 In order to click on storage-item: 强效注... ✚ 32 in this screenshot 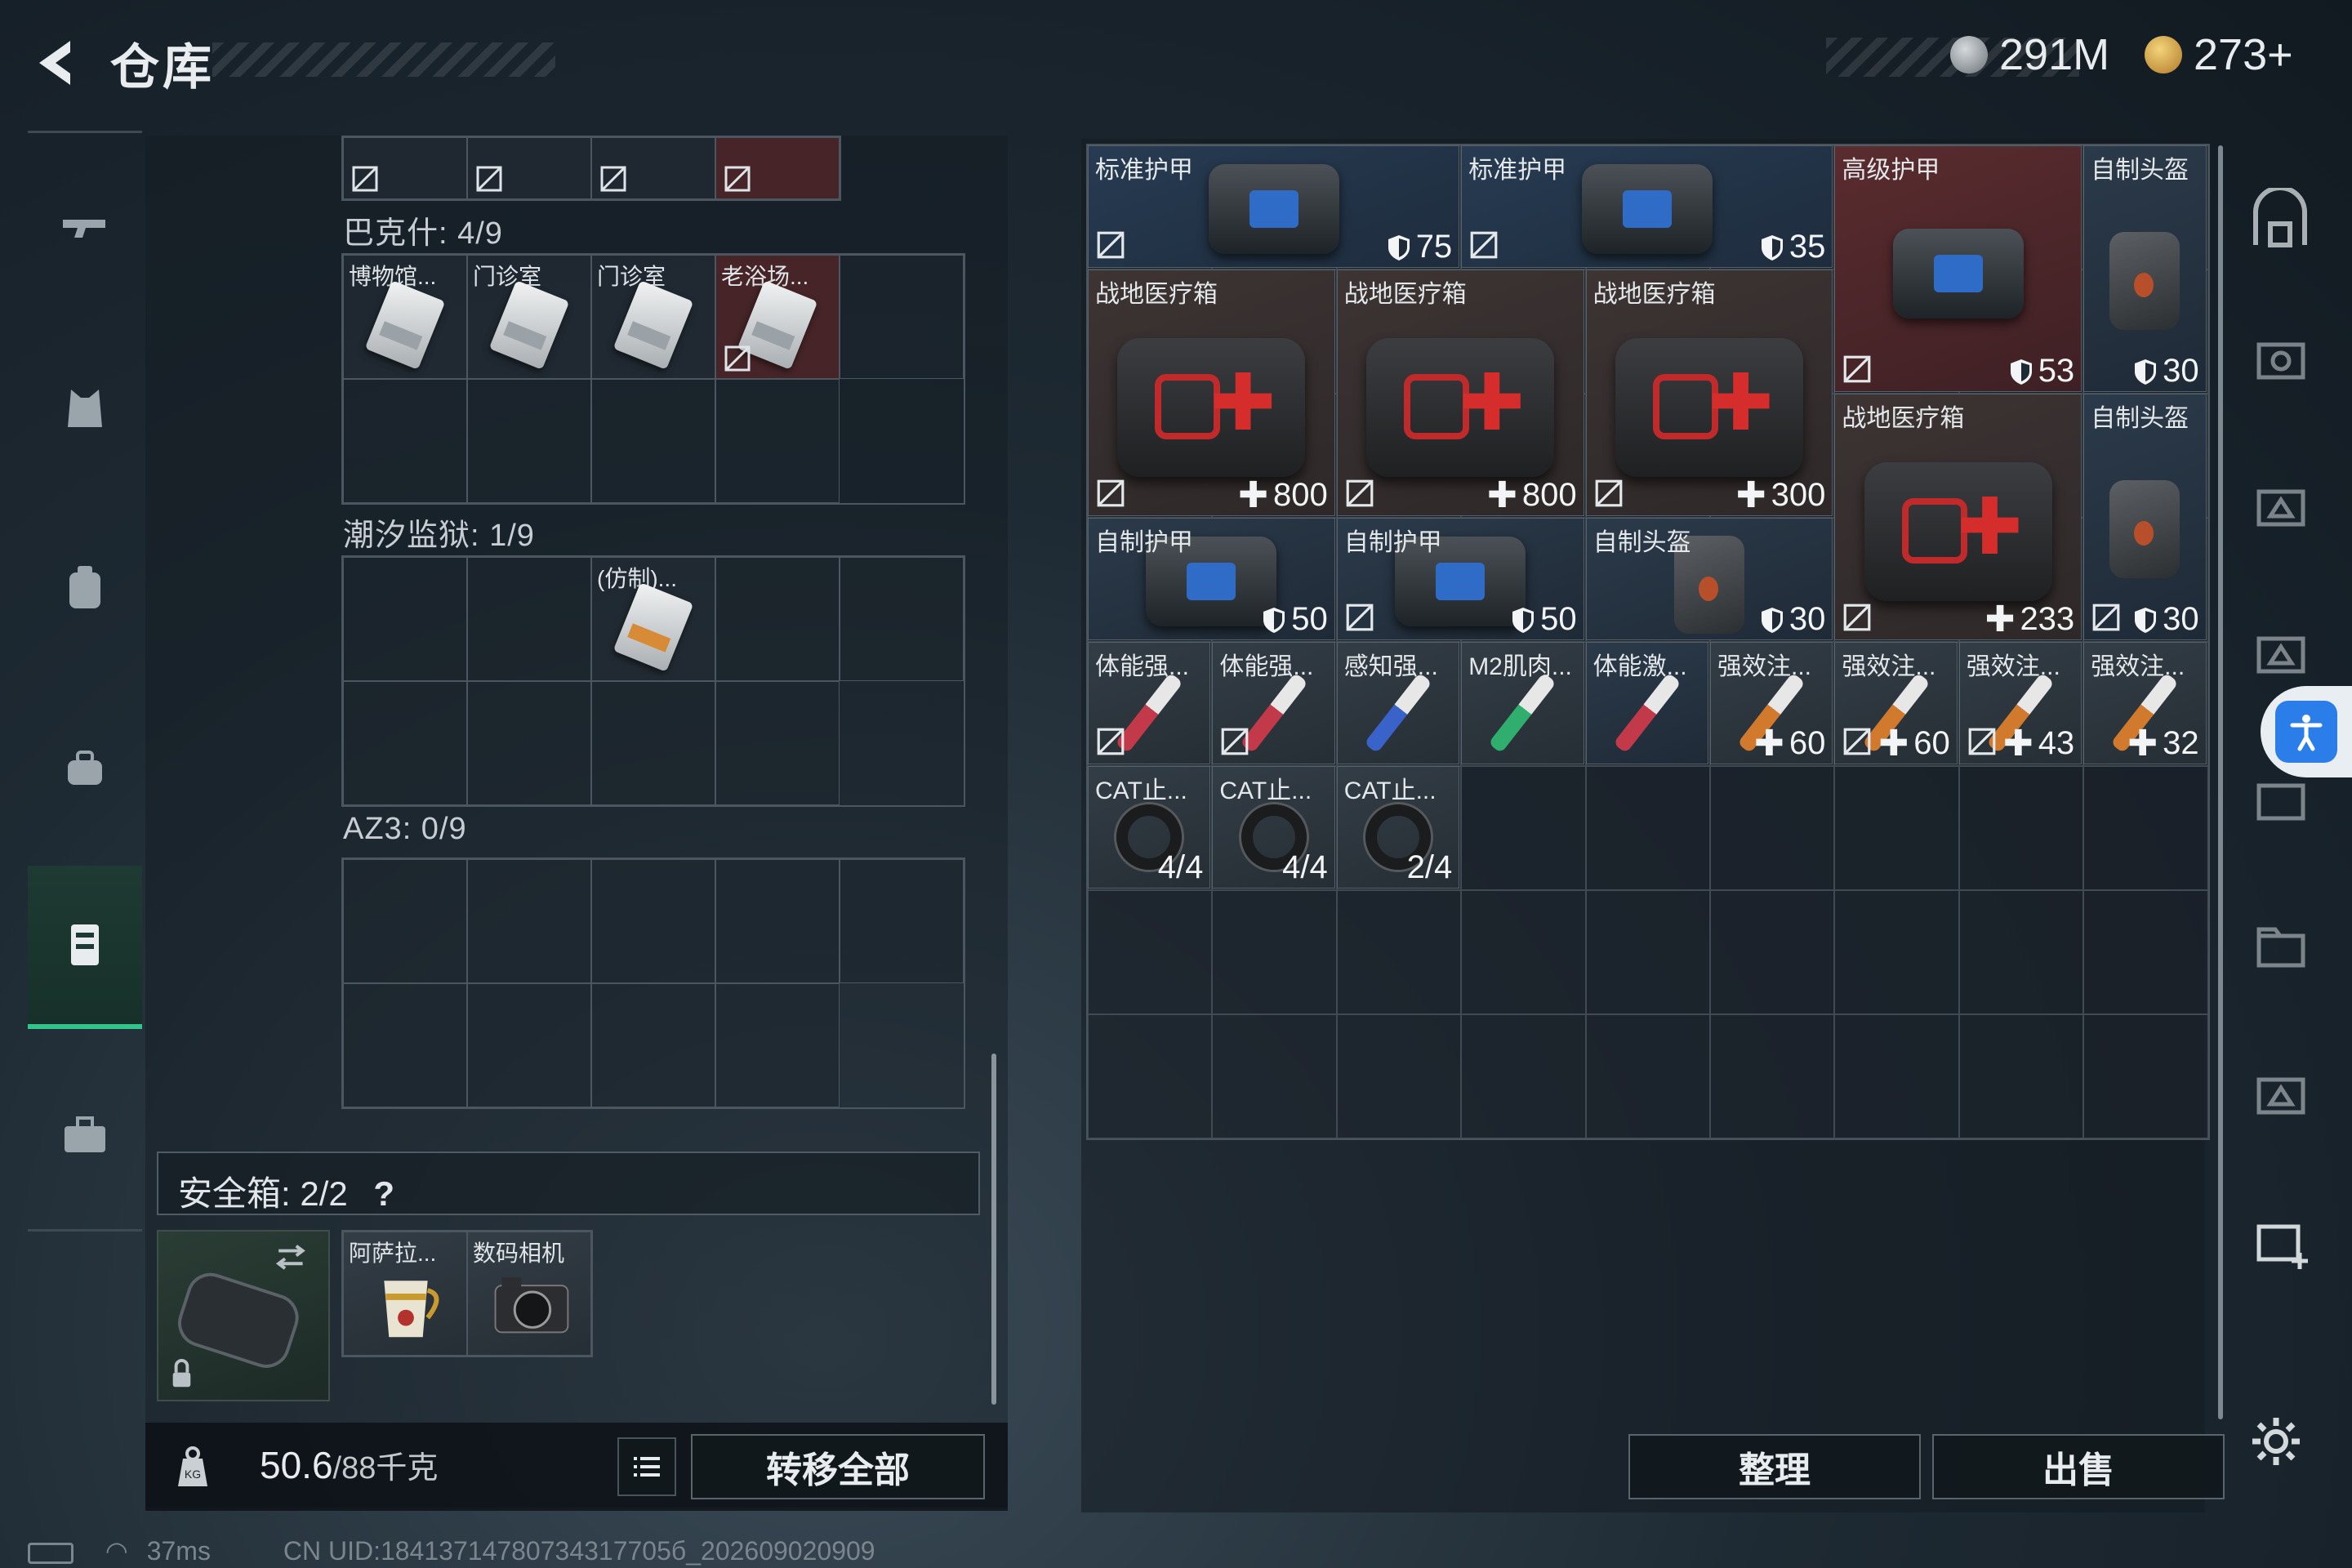, I will do `click(2145, 703)`.